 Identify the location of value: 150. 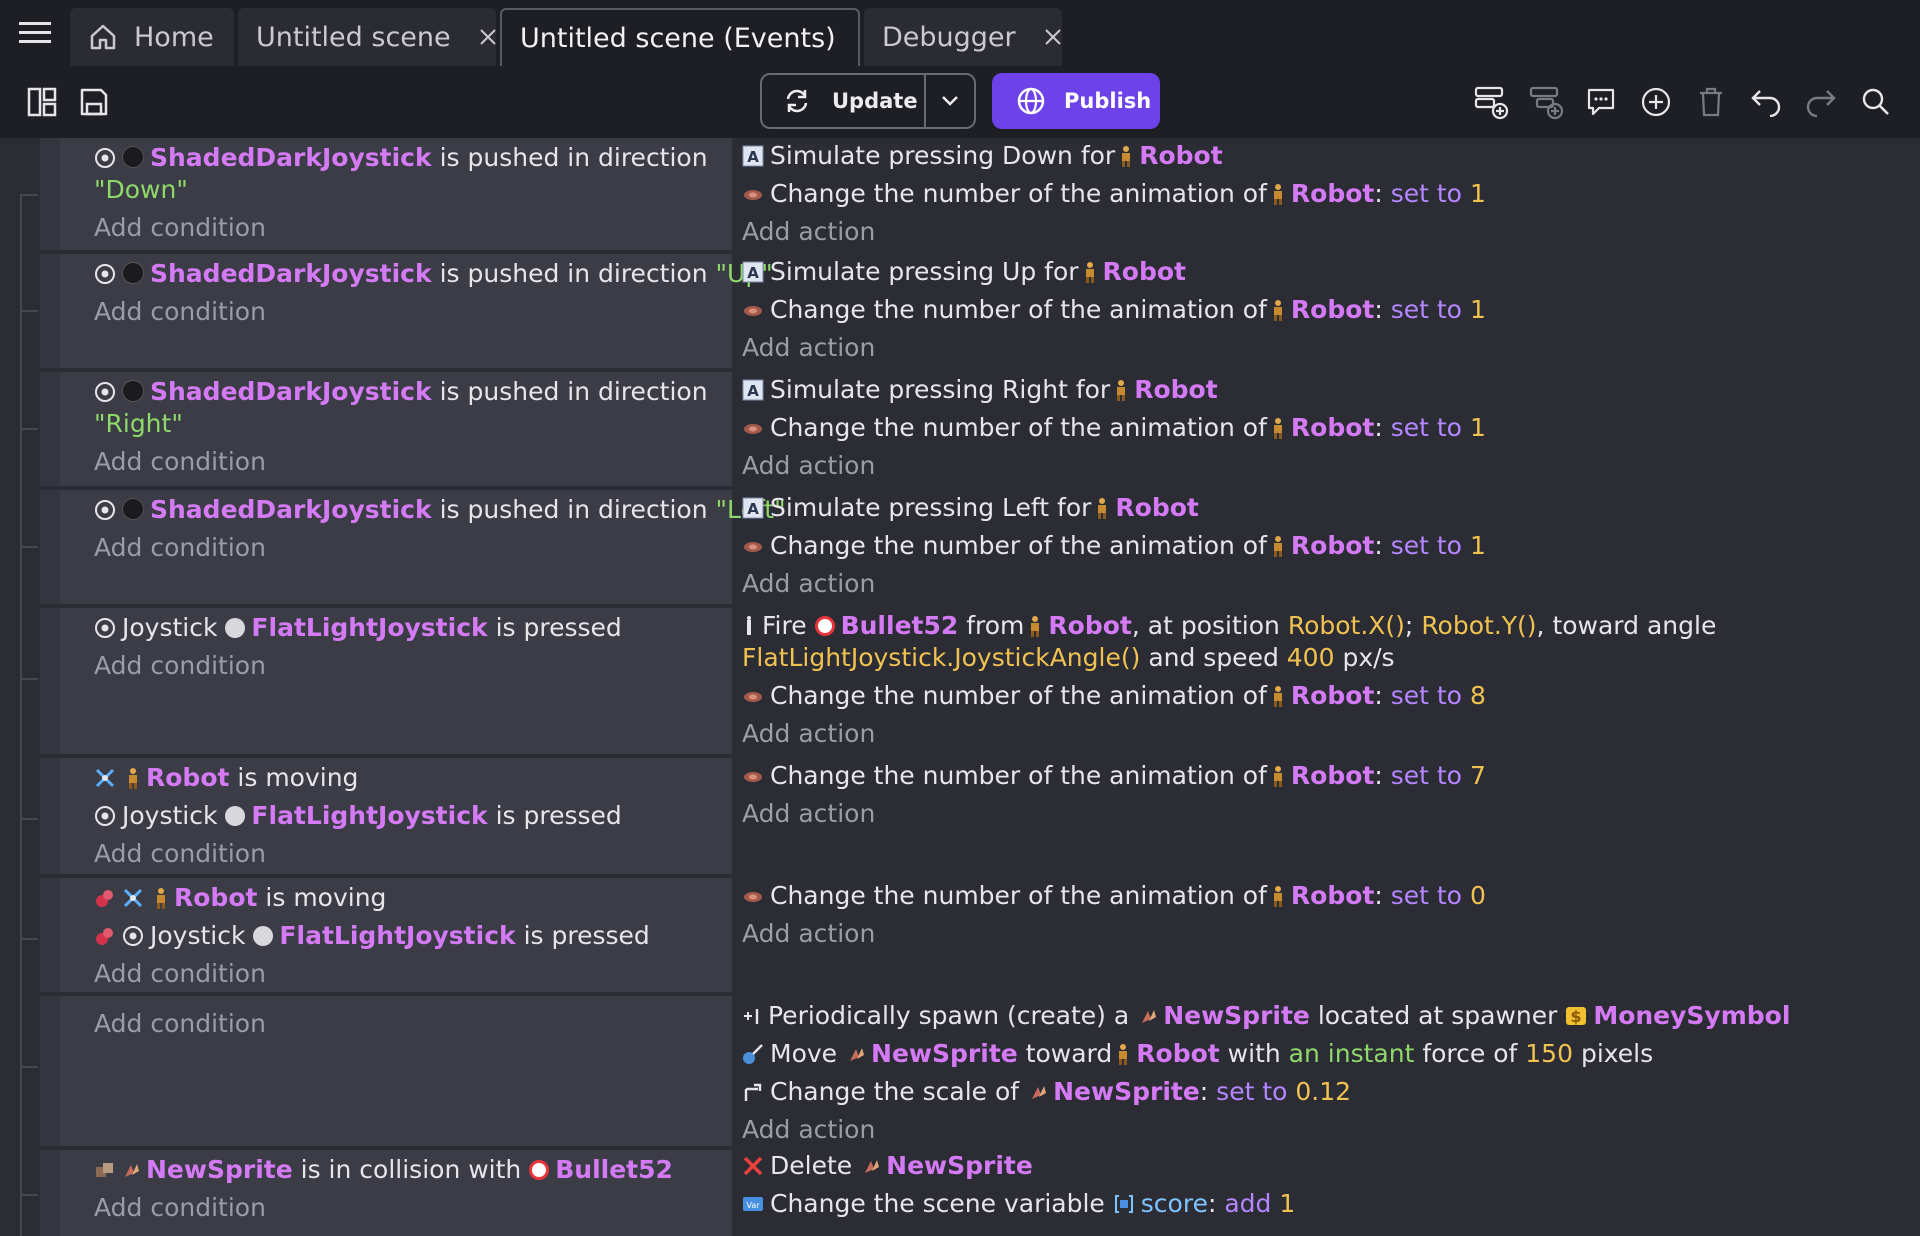
(1549, 1053).